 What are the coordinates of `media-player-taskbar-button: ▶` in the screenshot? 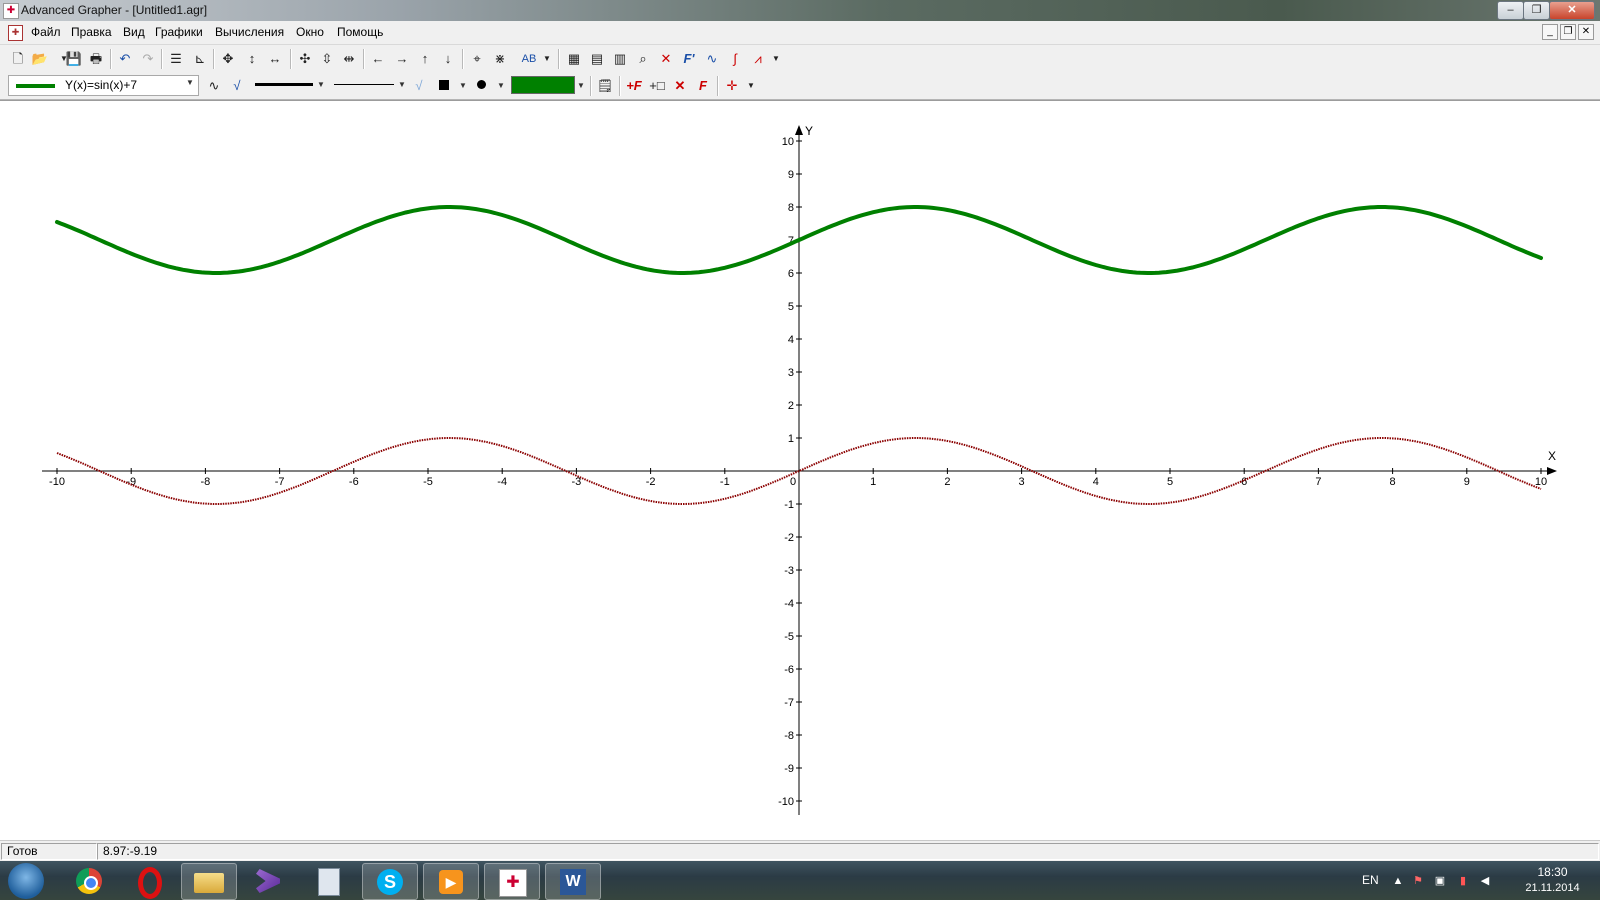 It's located at (451, 881).